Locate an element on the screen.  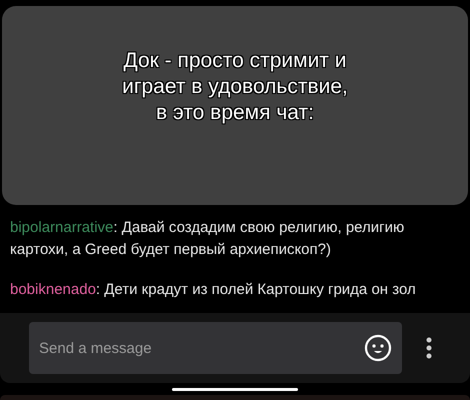
caption-line: в это время чат: is located at coordinates (235, 113).